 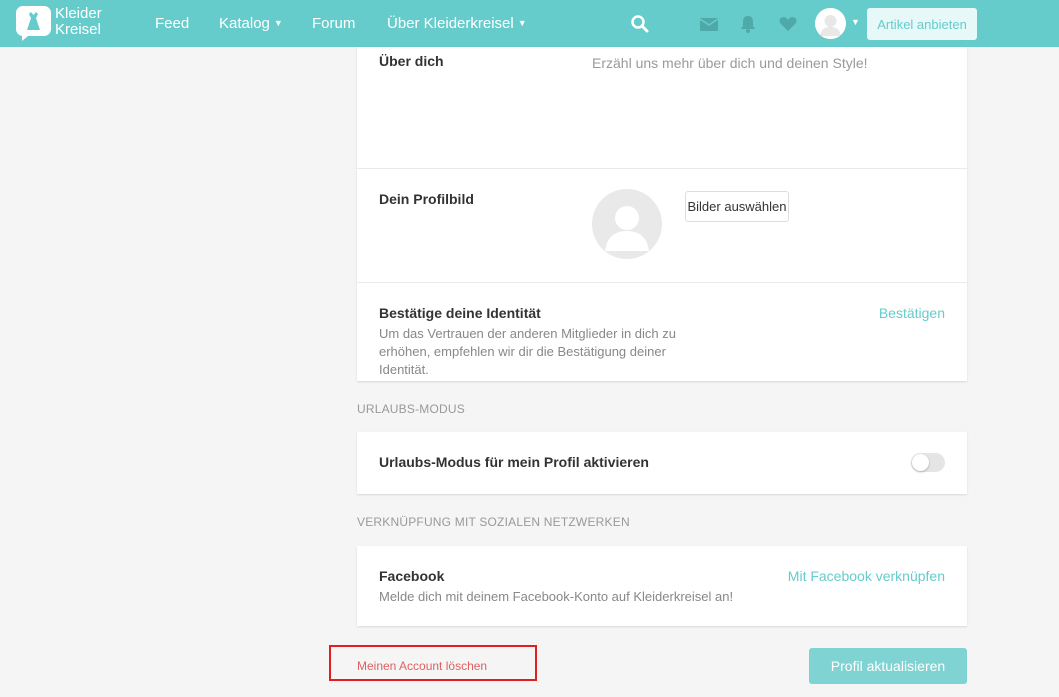 I want to click on nav-feed: Feed, so click(x=172, y=23).